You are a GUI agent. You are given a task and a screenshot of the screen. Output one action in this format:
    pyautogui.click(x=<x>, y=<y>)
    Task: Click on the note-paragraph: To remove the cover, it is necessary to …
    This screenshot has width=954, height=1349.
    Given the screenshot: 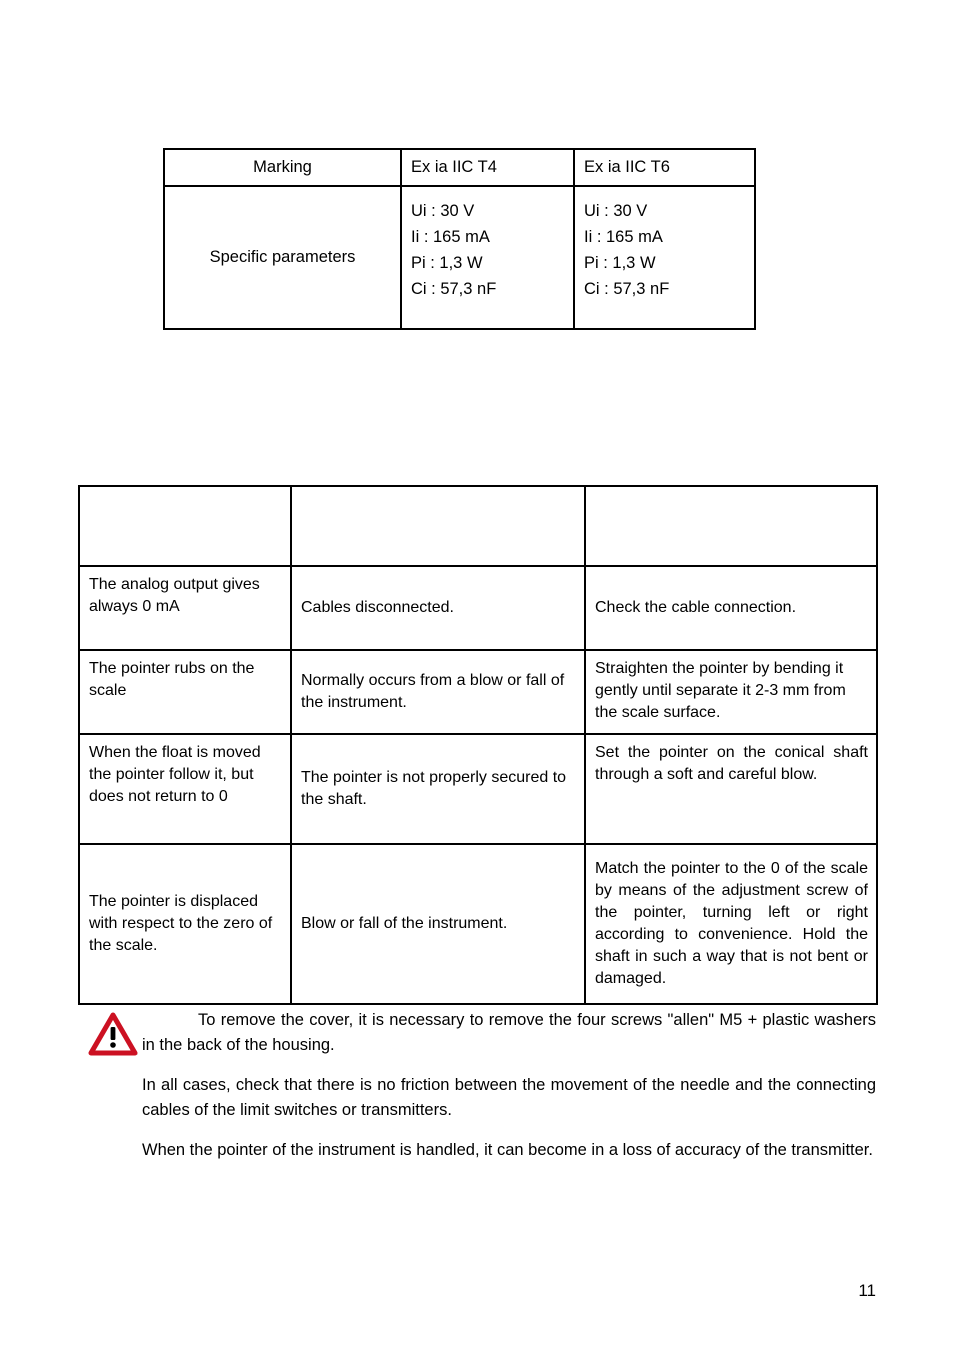 What is the action you would take?
    pyautogui.click(x=509, y=1032)
    